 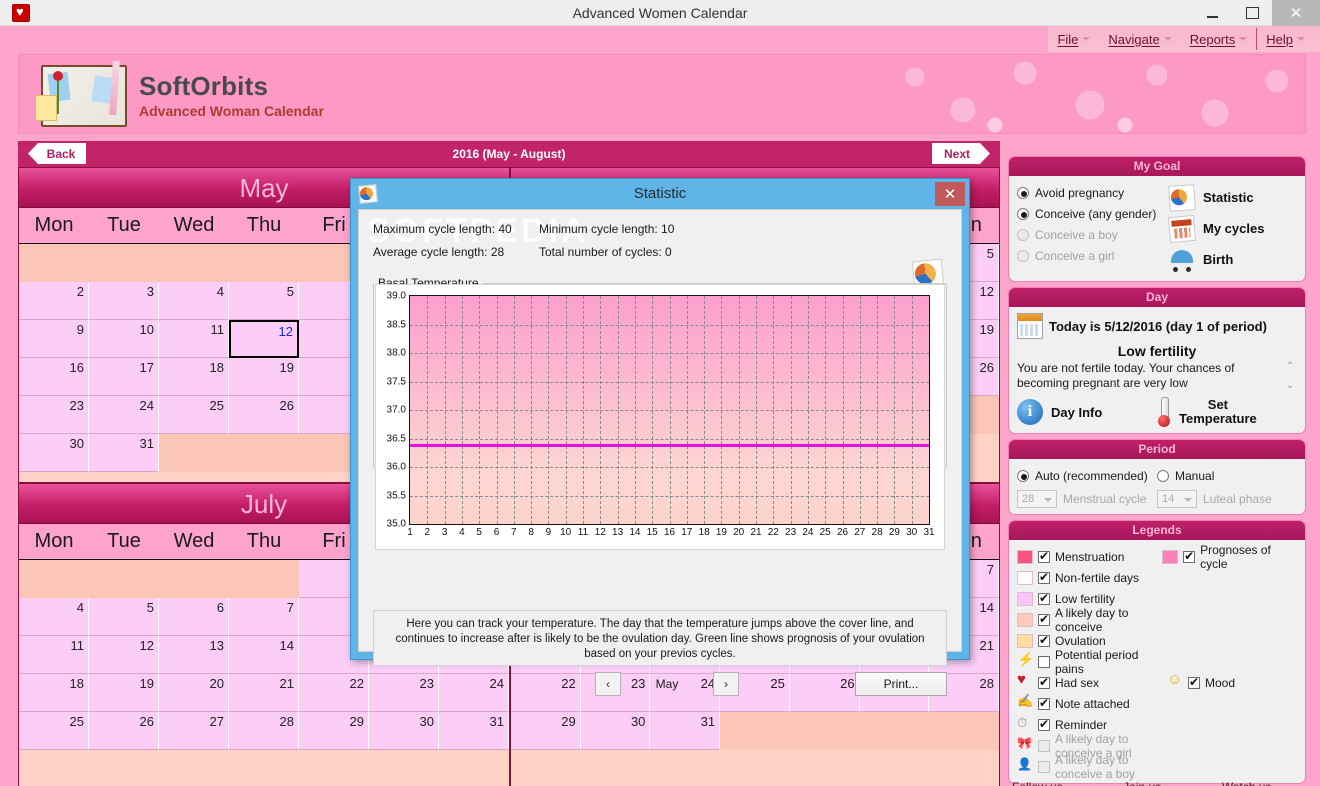 I want to click on day-number: 4, so click(x=220, y=291).